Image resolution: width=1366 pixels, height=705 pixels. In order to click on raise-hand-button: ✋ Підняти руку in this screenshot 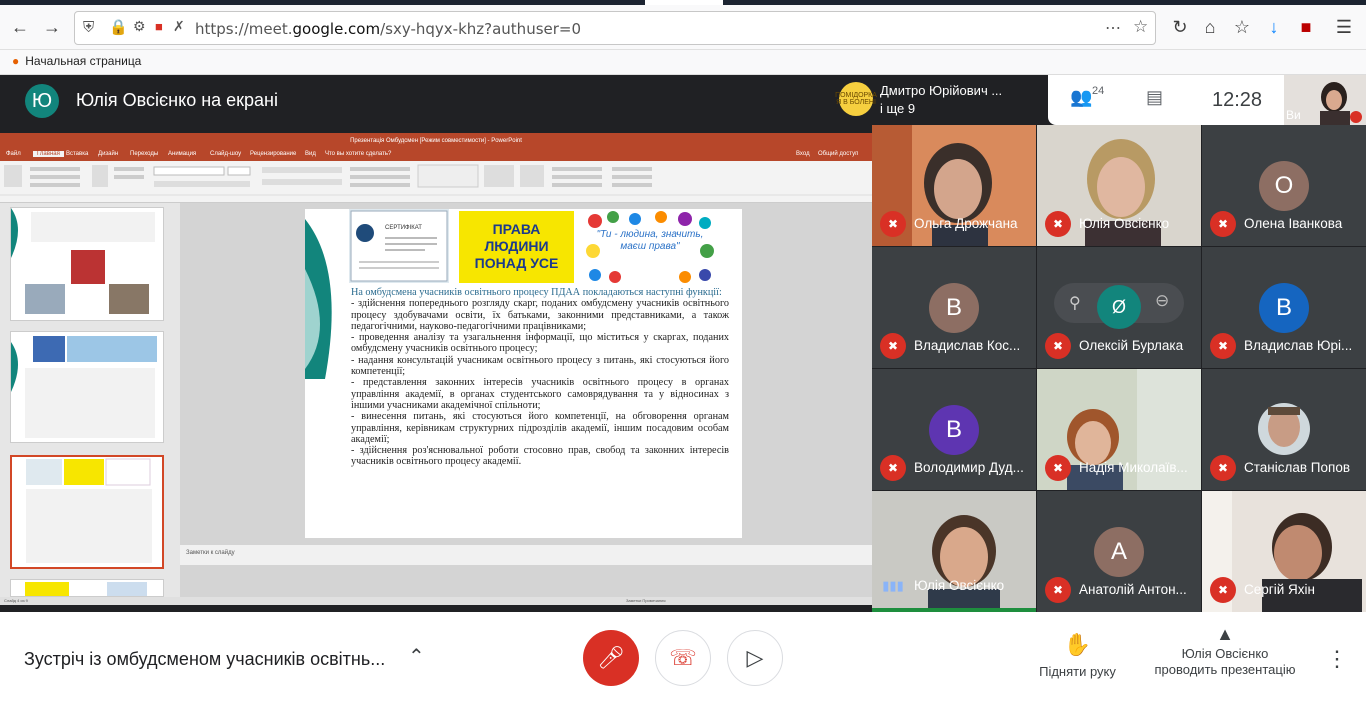, I will do `click(1077, 655)`.